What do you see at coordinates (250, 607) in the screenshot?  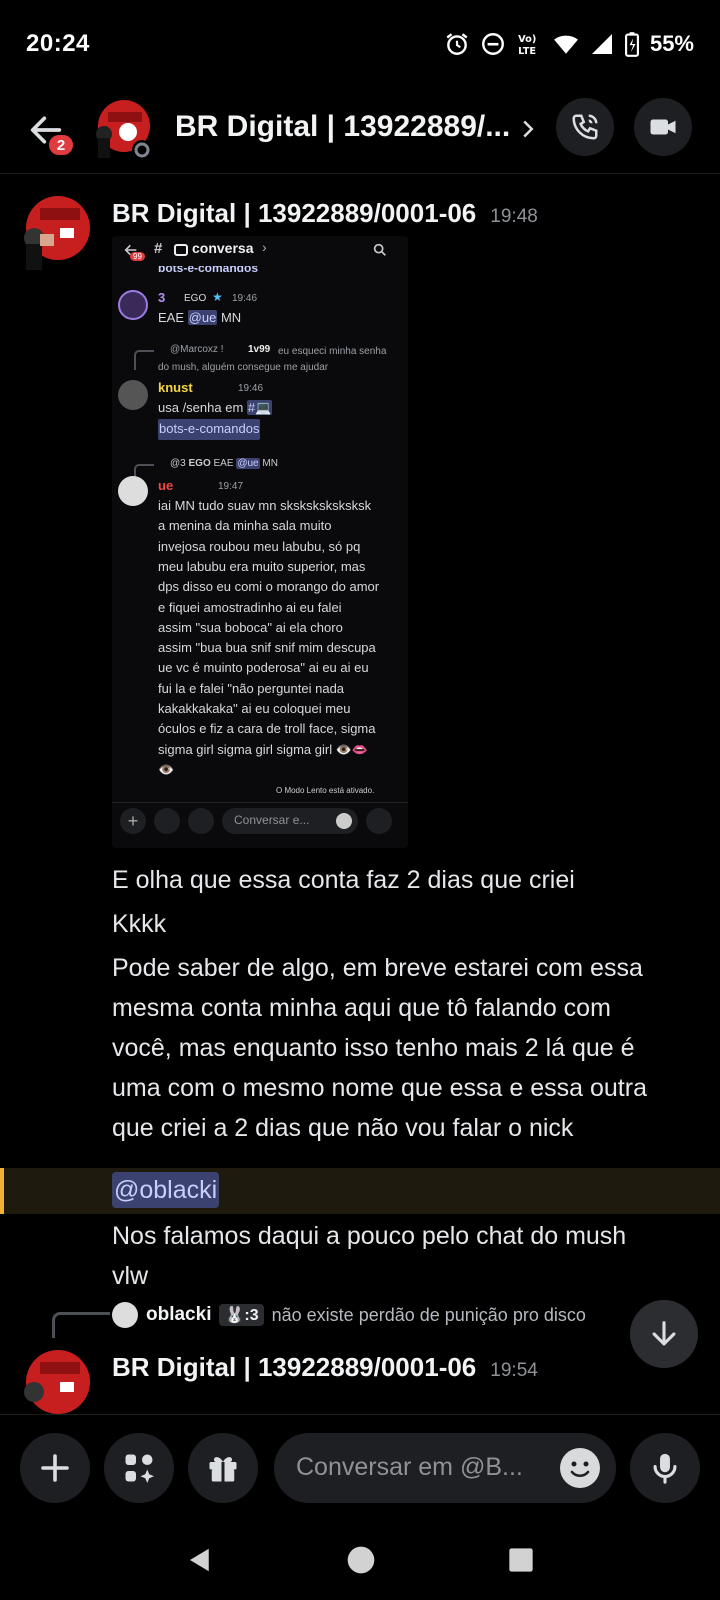 I see `text-line: e fiquei amostradinho ai eu falei` at bounding box center [250, 607].